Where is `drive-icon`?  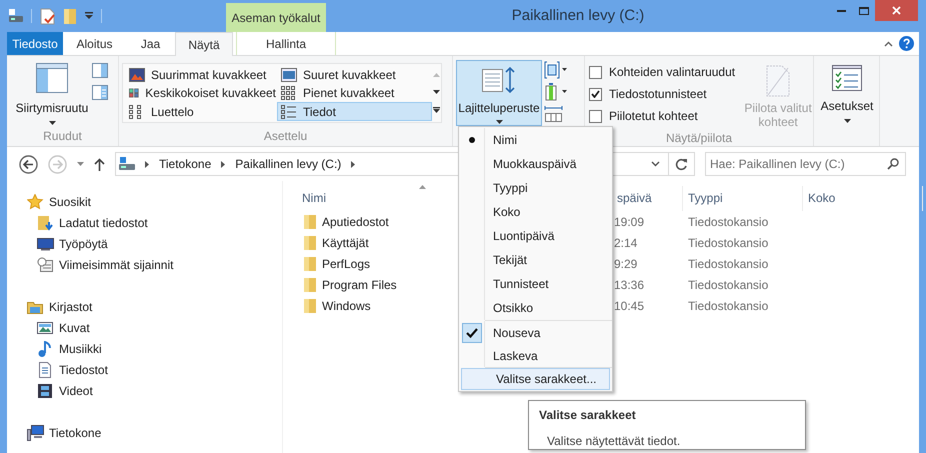
drive-icon is located at coordinates (127, 164).